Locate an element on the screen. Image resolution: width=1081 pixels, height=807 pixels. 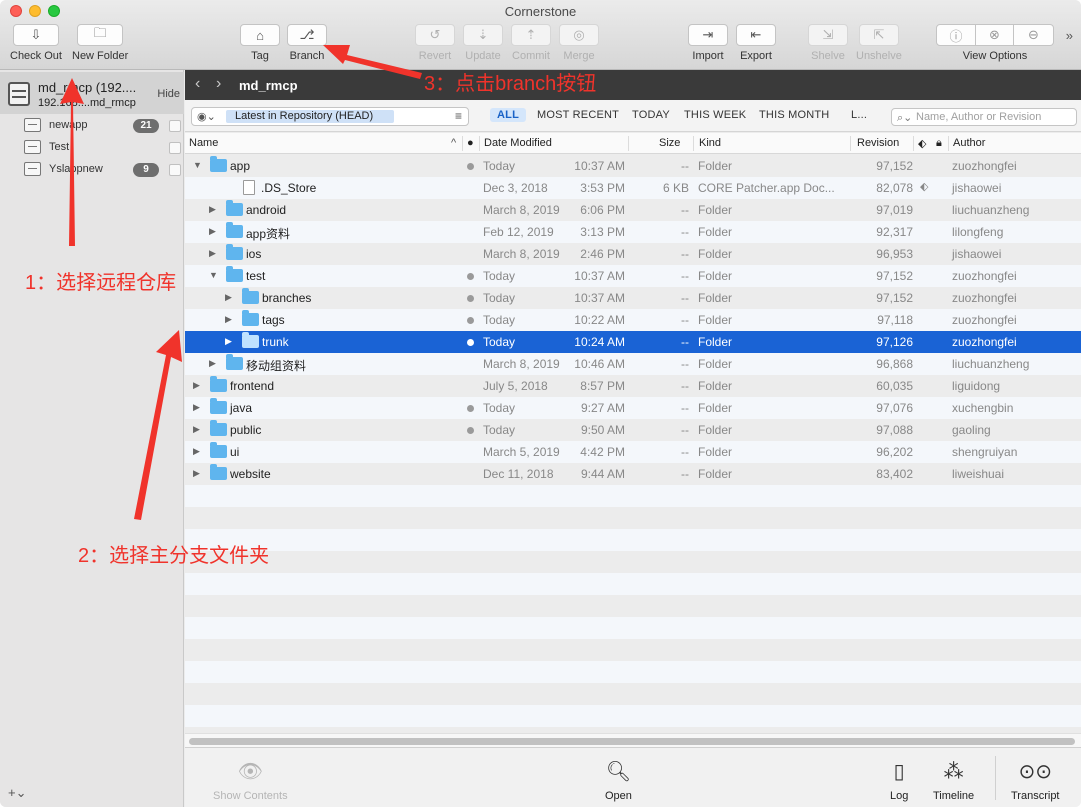
show-contents-button: 👁︎ Show Contents is located at coordinates (250, 780).